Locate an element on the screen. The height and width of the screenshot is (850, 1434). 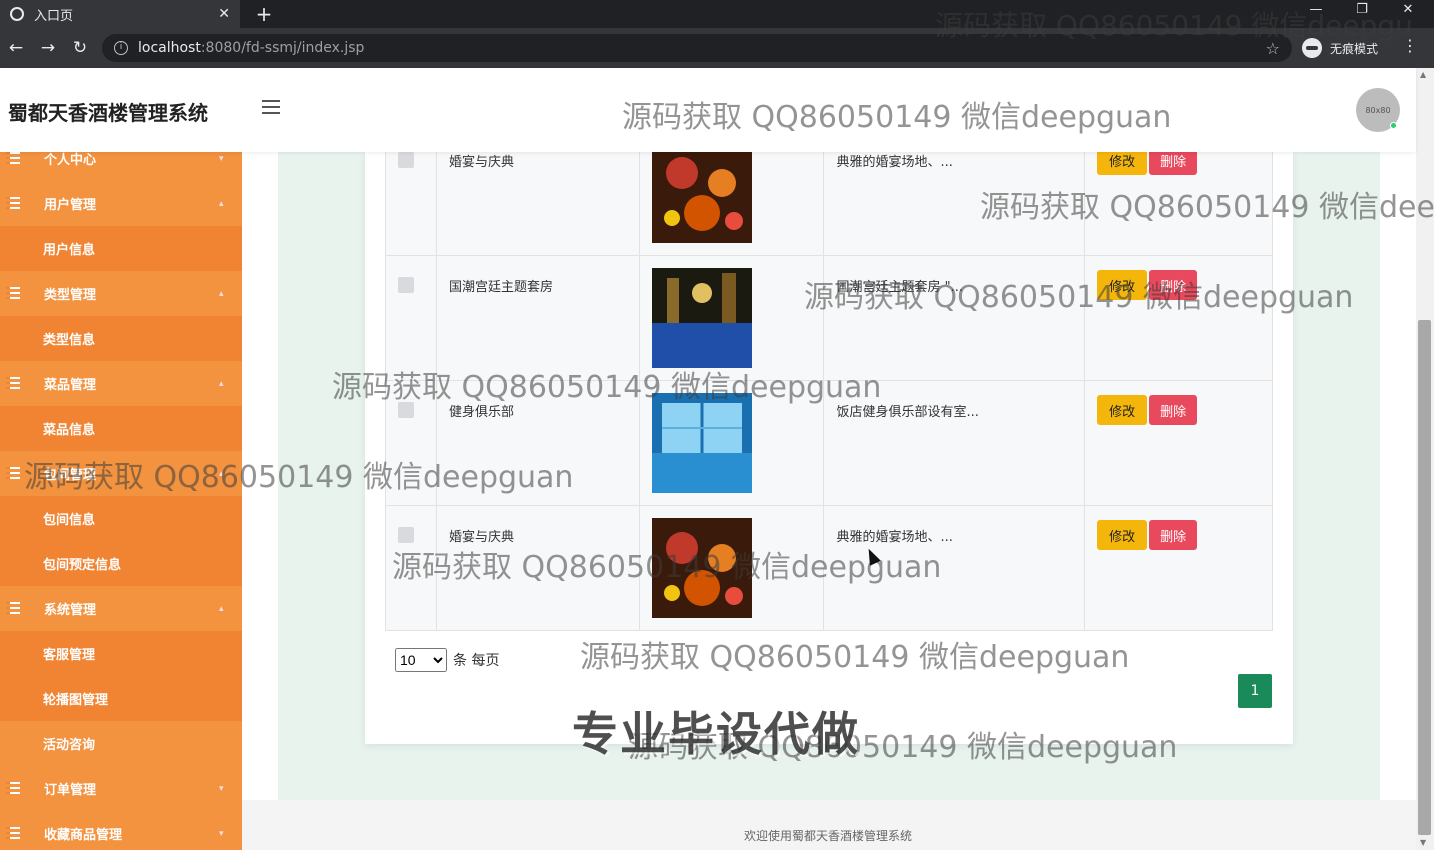
sidebar-group-label: 订单管理 is located at coordinates (70, 790).